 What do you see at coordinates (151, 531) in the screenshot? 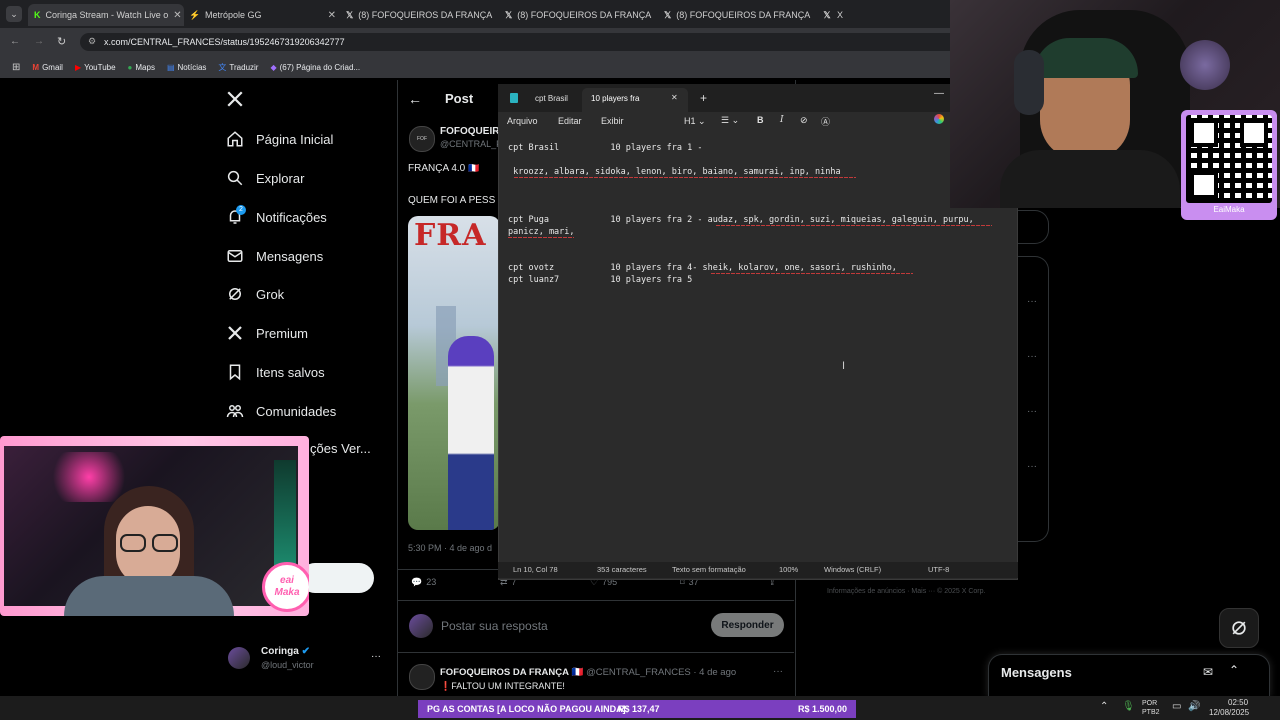
I see `webcam-guest` at bounding box center [151, 531].